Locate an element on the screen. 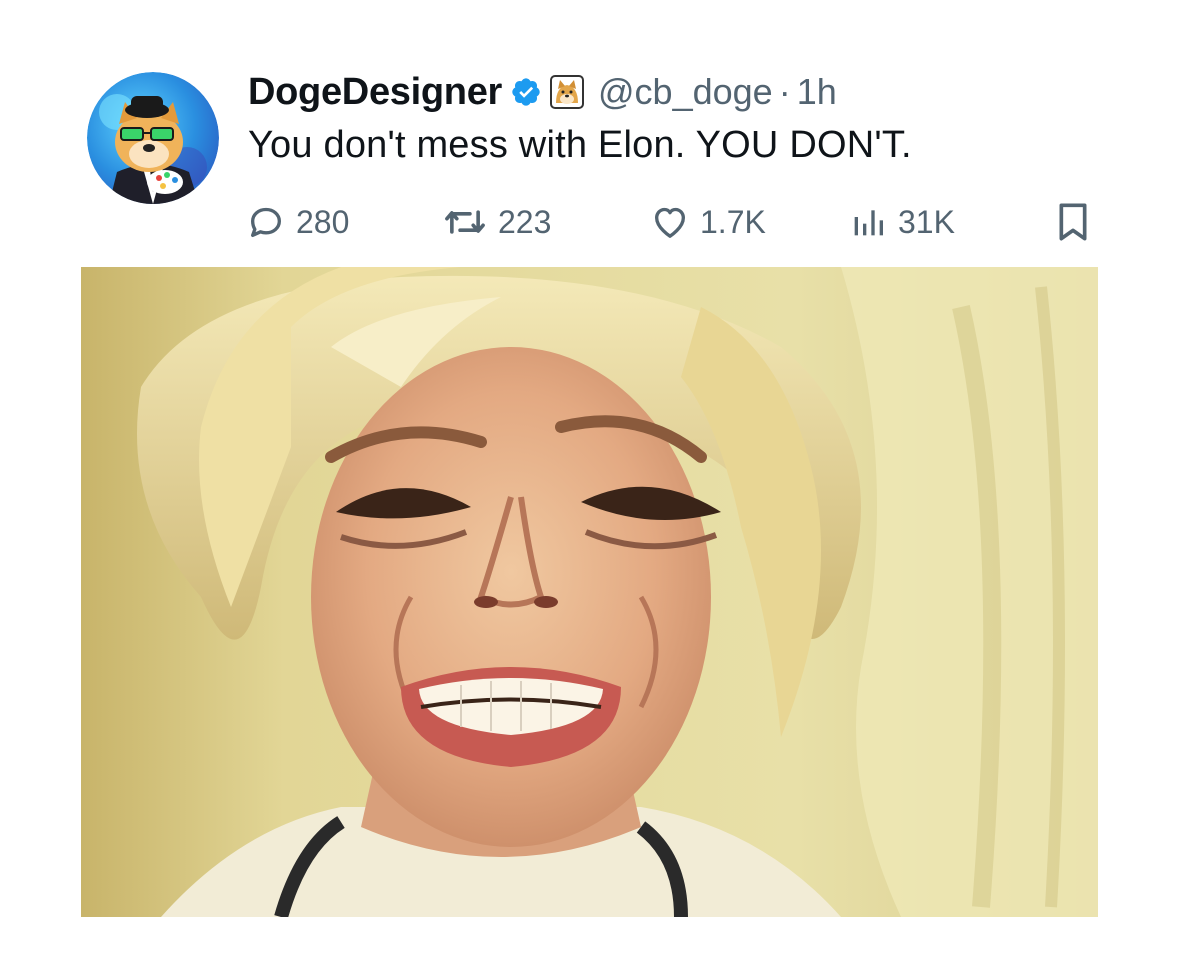 The height and width of the screenshot is (959, 1179). heart-icon is located at coordinates (670, 222).